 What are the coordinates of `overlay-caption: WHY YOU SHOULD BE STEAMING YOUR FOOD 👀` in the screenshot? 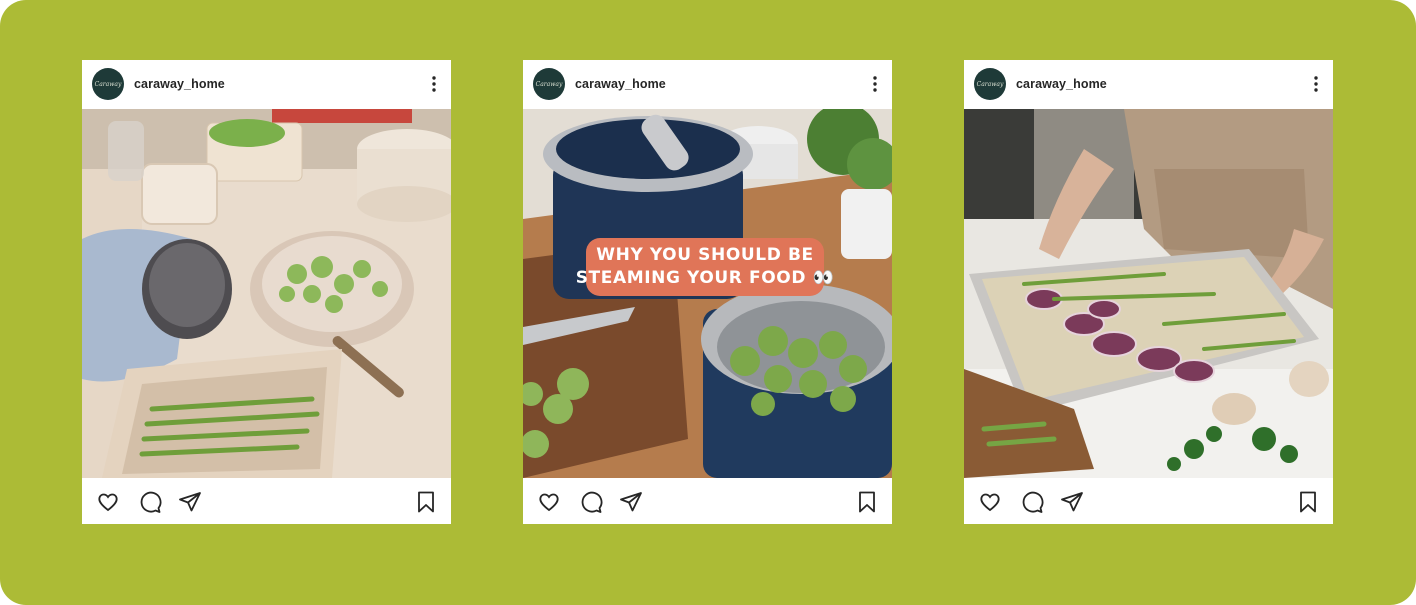 It's located at (705, 267).